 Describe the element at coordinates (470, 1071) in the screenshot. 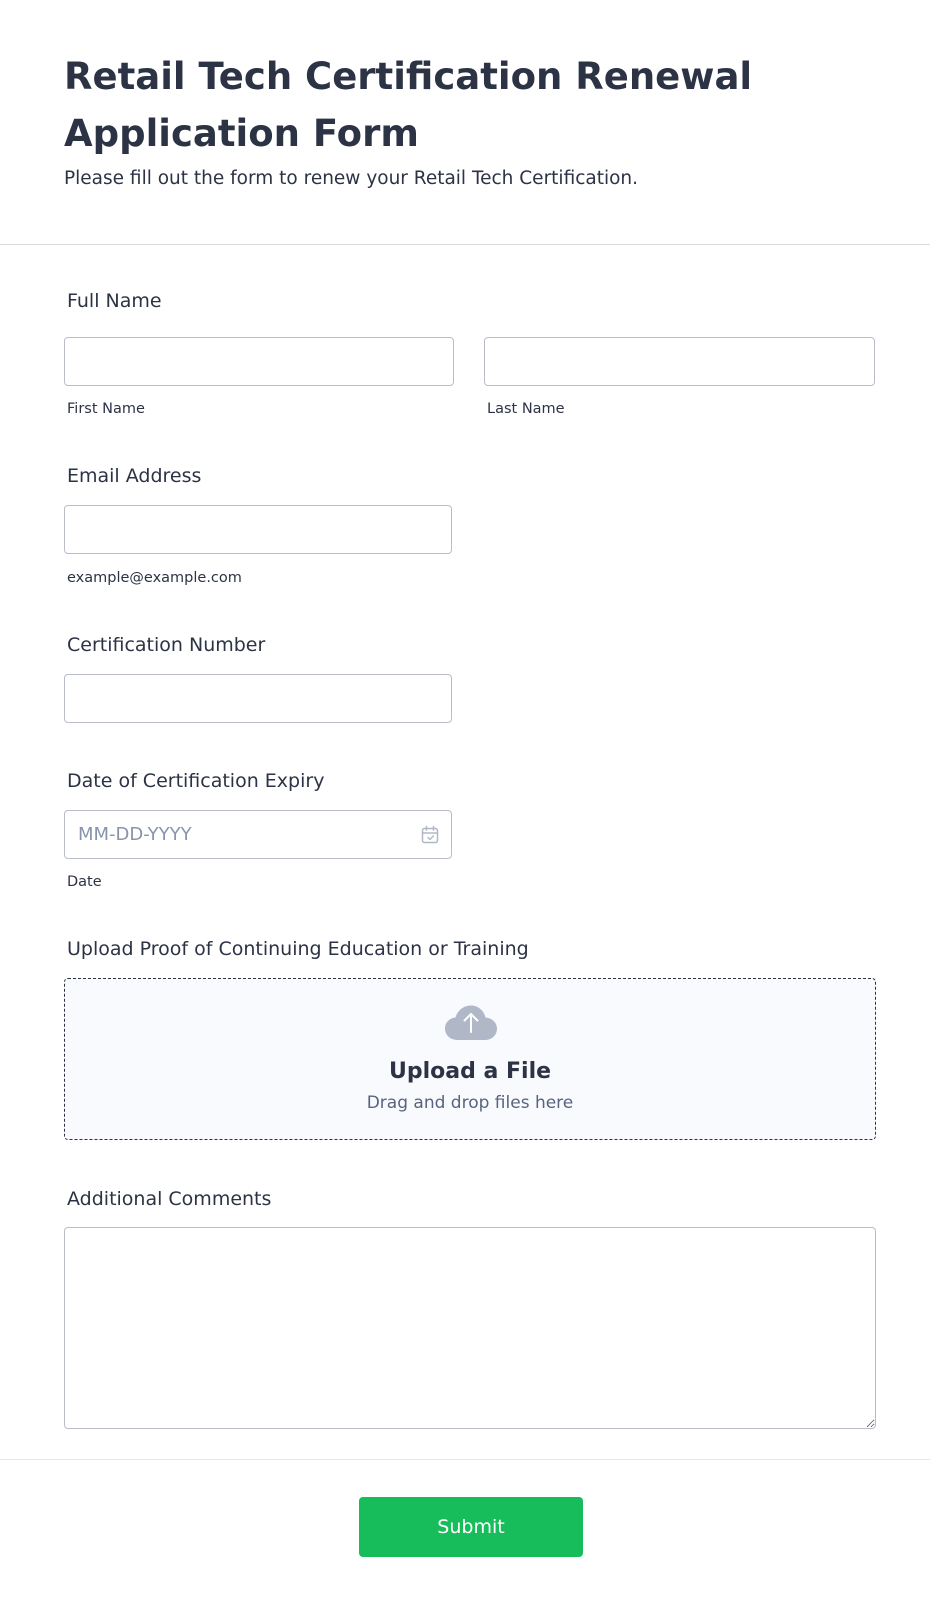

I see `upload-title: Upload a File` at that location.